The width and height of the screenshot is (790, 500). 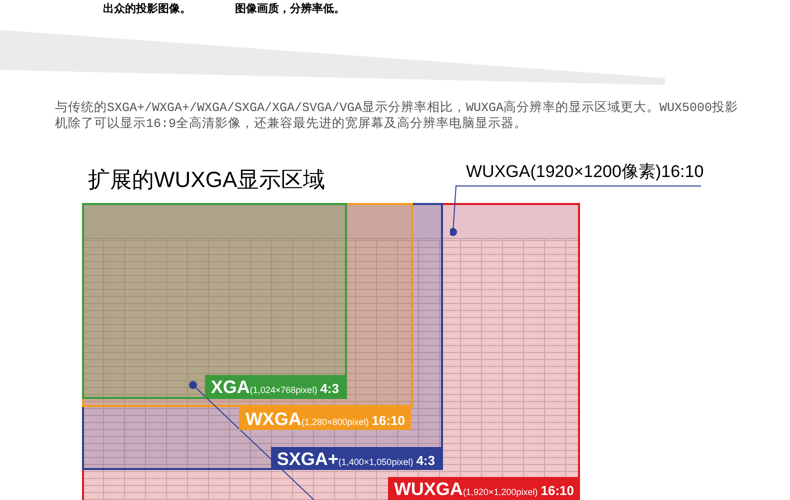 I want to click on resolution-label: WXGA(1,280×800pixel) 16:10, so click(x=325, y=418).